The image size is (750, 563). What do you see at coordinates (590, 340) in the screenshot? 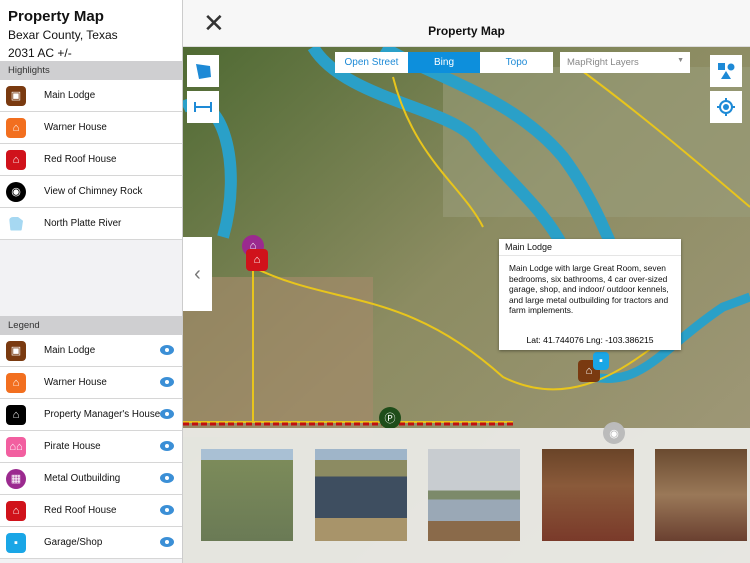
I see `popup-coordinates: Lat: 41.744076 Lng: -103.386215` at bounding box center [590, 340].